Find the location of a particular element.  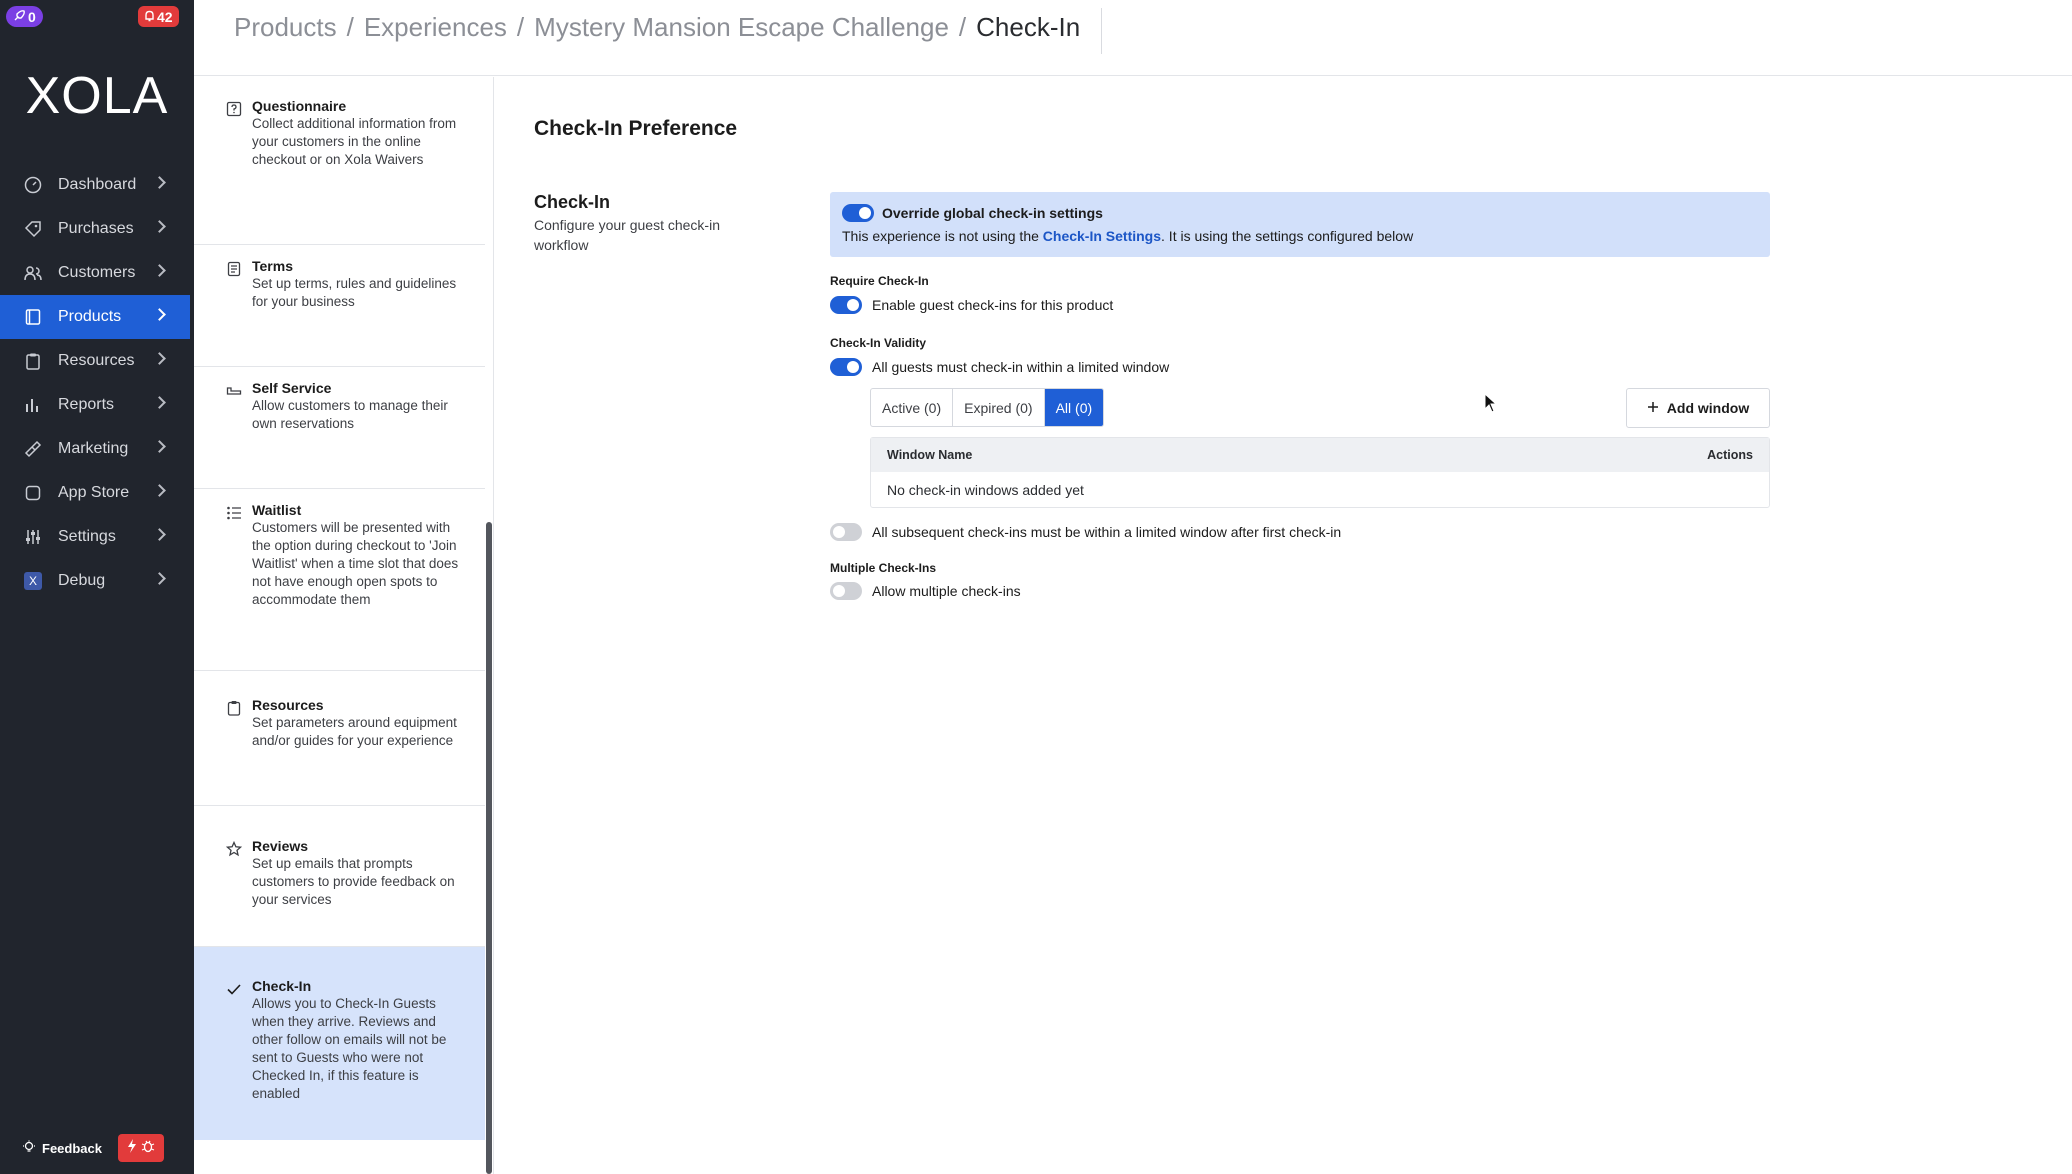

subnav-title: Resources is located at coordinates (288, 705).